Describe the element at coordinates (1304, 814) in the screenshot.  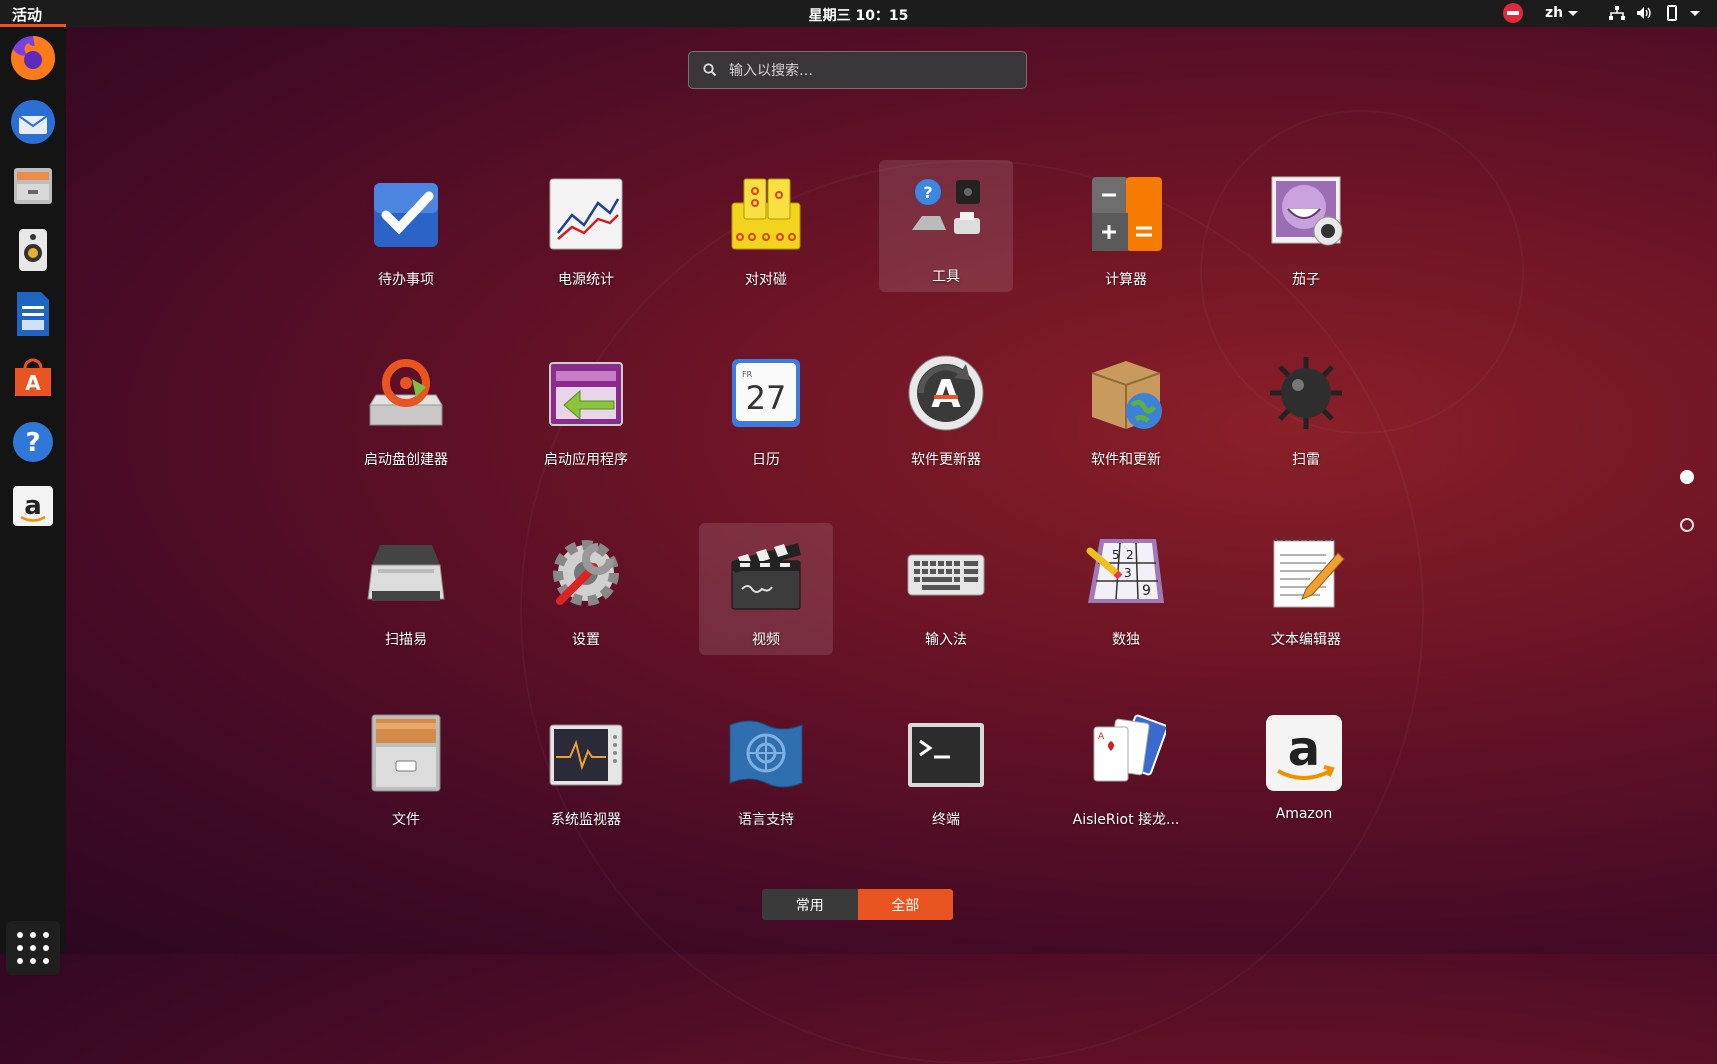
I see `app-label: Amazon` at that location.